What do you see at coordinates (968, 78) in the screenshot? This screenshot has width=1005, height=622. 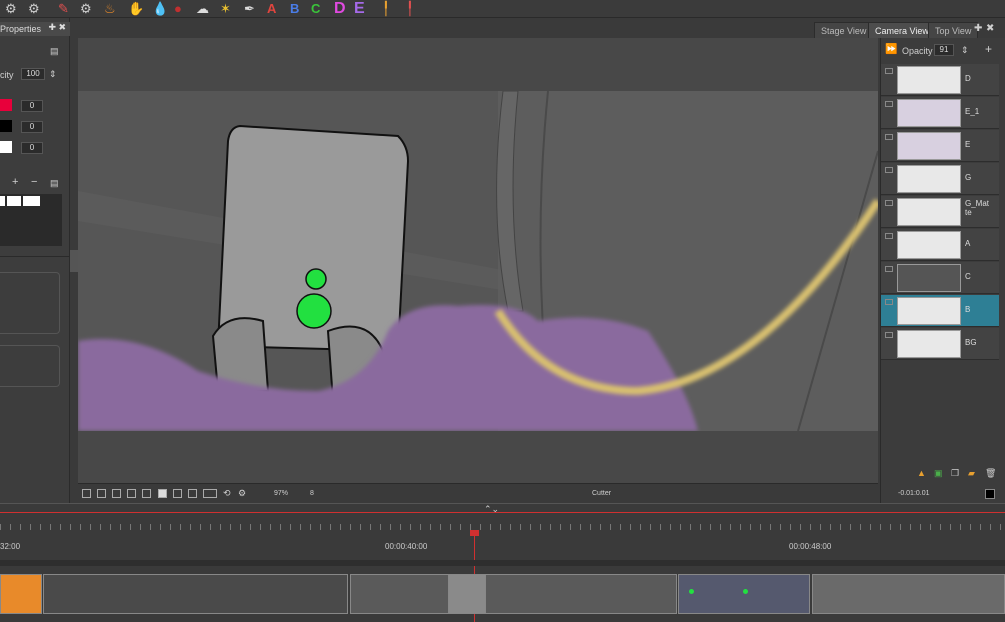 I see `layer-name: D` at bounding box center [968, 78].